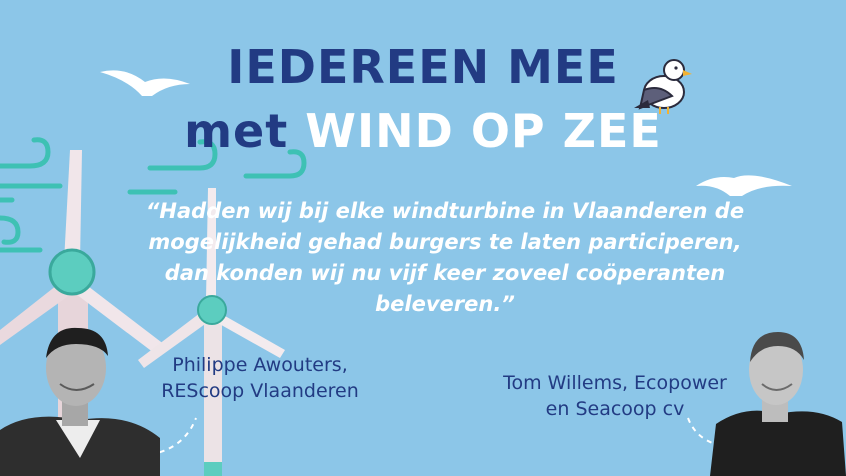 Image resolution: width=846 pixels, height=476 pixels. I want to click on speaker-left-name: Philippe Awouters,, so click(260, 365).